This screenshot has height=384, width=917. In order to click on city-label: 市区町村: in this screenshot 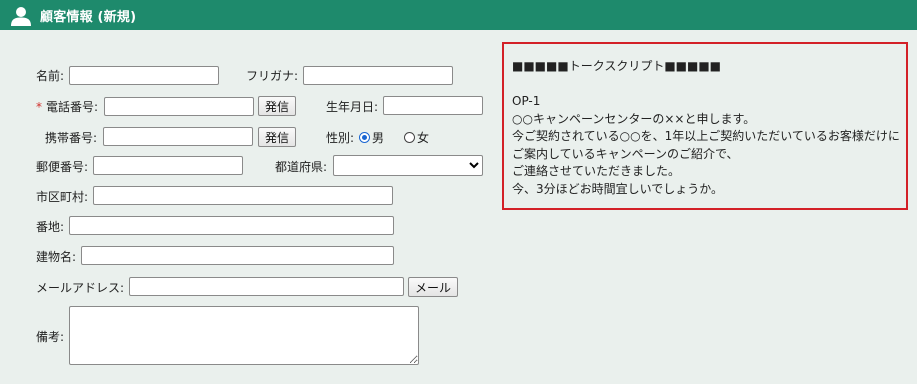, I will do `click(62, 197)`.